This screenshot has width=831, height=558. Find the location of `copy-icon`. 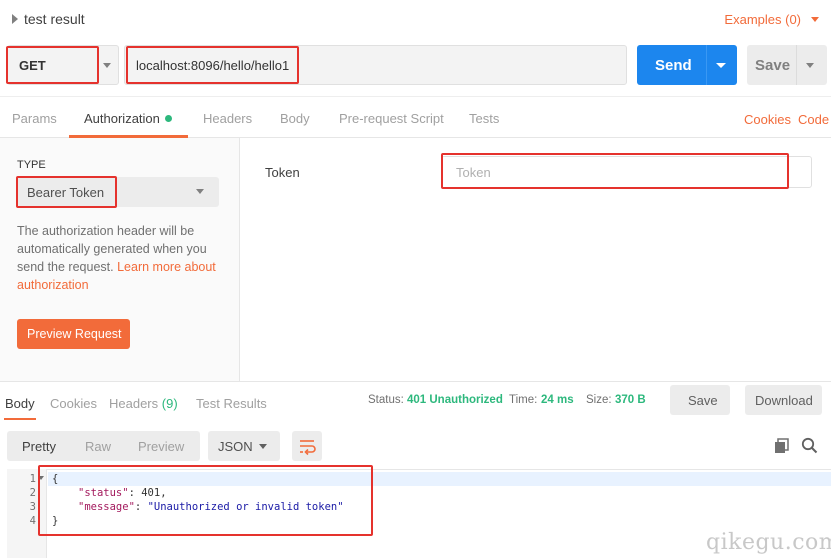

copy-icon is located at coordinates (782, 447).